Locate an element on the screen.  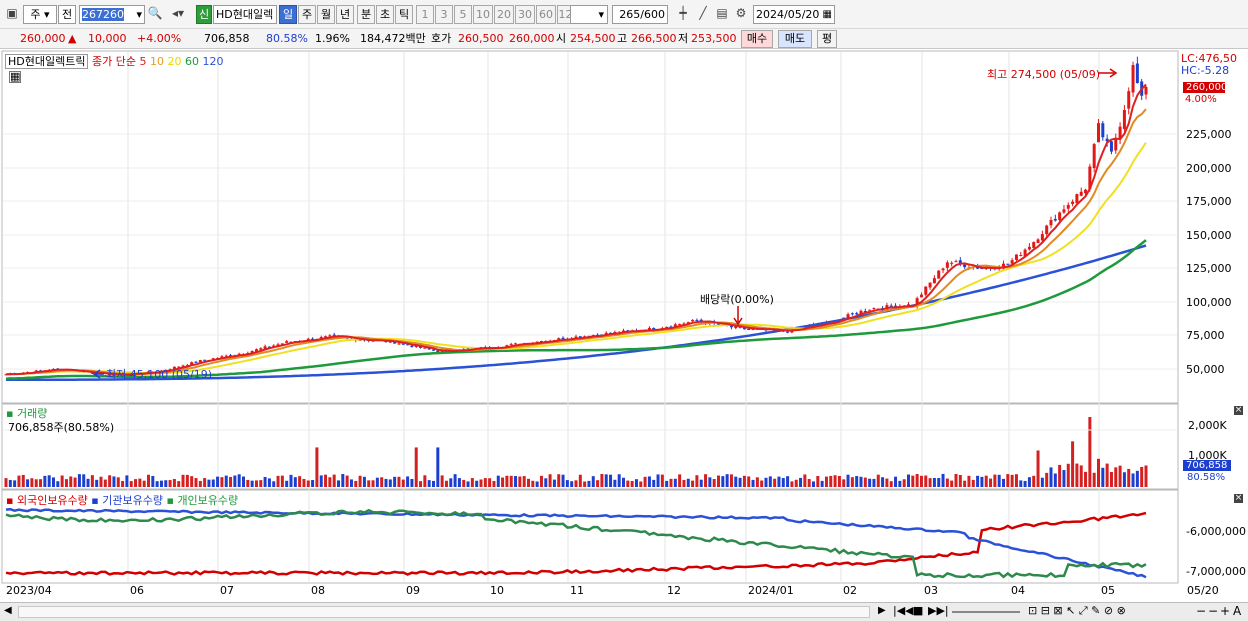
legend-ma-label: 종가 단순 is located at coordinates (113, 61).